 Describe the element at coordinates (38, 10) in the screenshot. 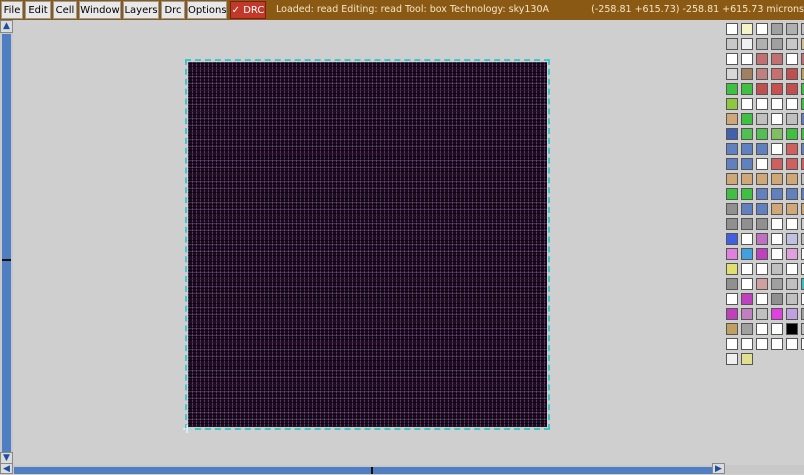

I see `menu-edit: Edit` at that location.